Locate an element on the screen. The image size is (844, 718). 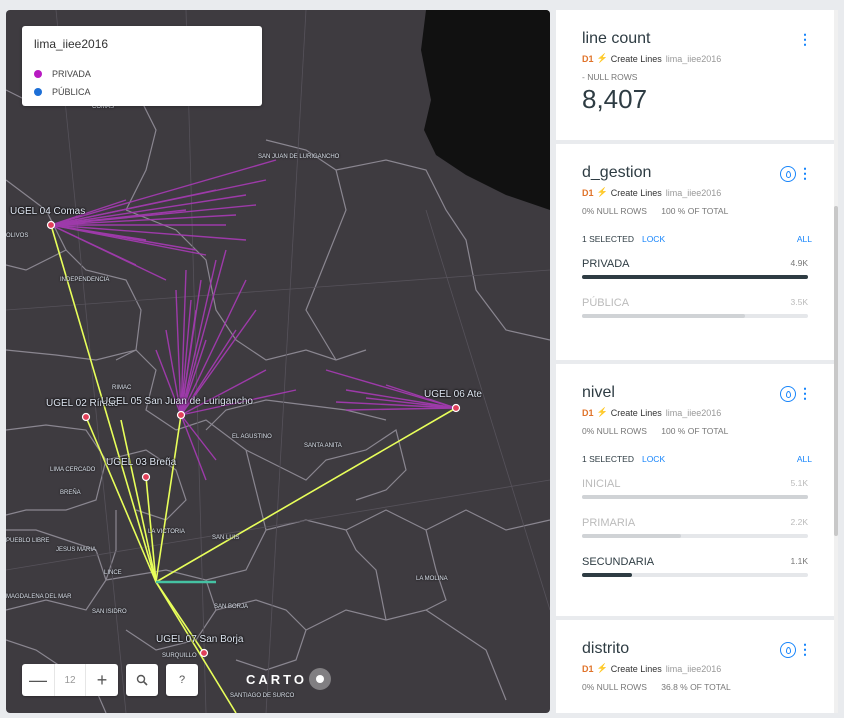
zoom-level: 12 is located at coordinates (70, 680).